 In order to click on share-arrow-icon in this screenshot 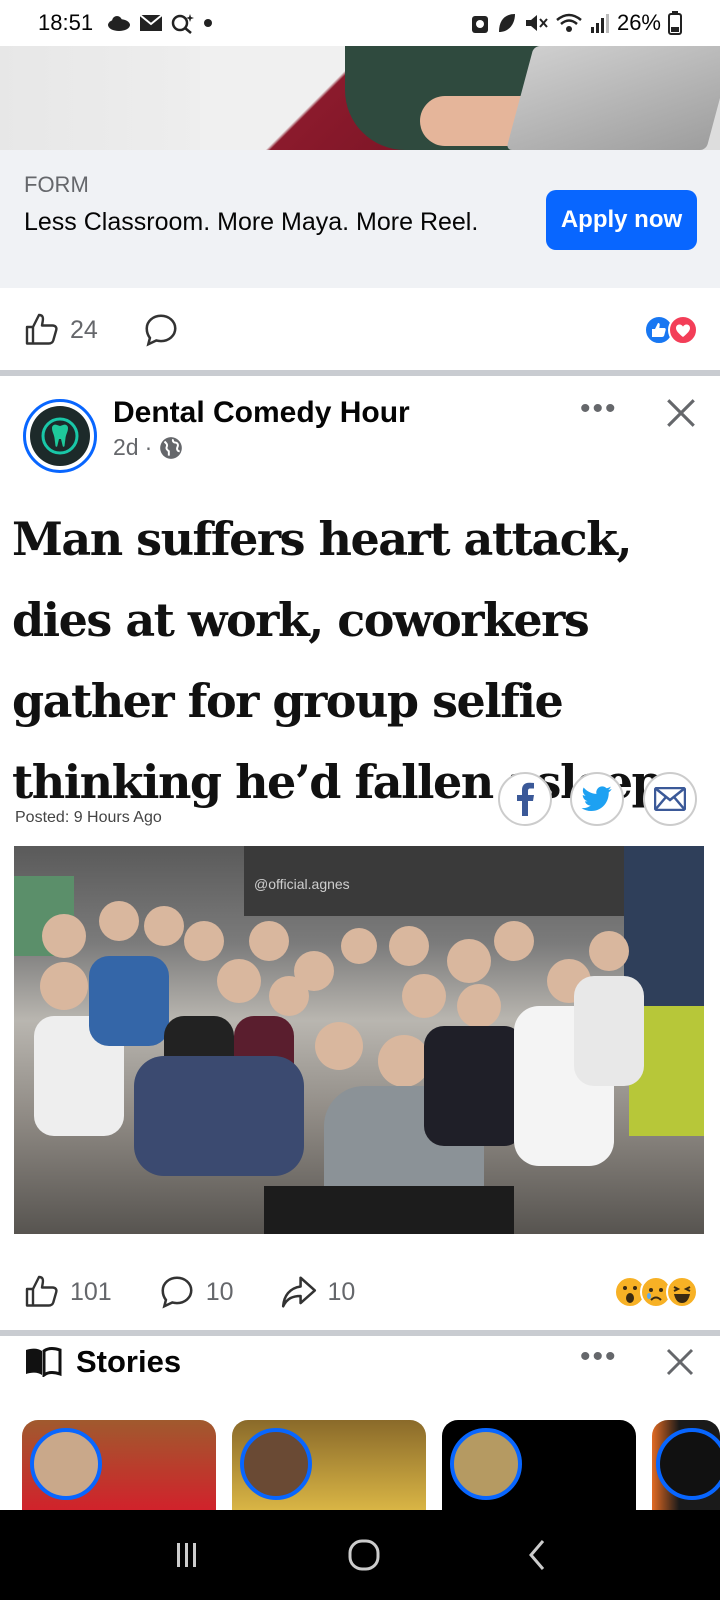, I will do `click(299, 1292)`.